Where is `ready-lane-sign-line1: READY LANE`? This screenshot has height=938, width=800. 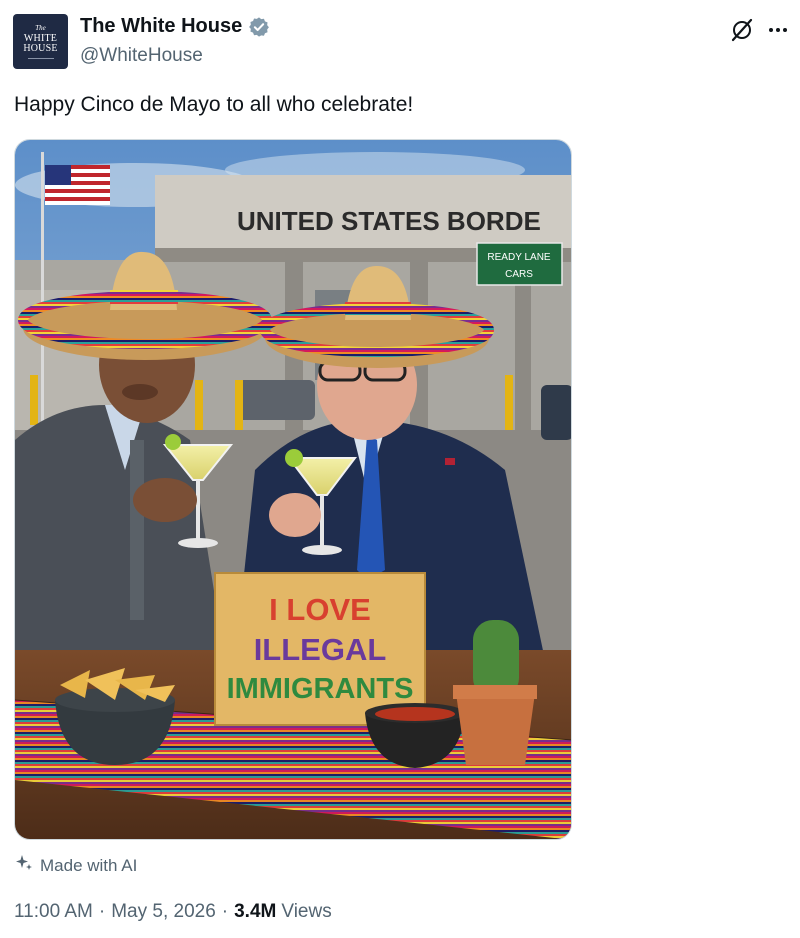 ready-lane-sign-line1: READY LANE is located at coordinates (519, 257).